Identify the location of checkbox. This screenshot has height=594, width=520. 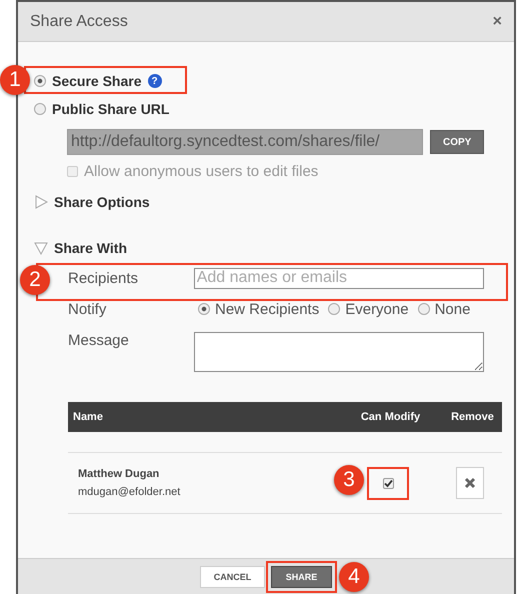
(388, 483).